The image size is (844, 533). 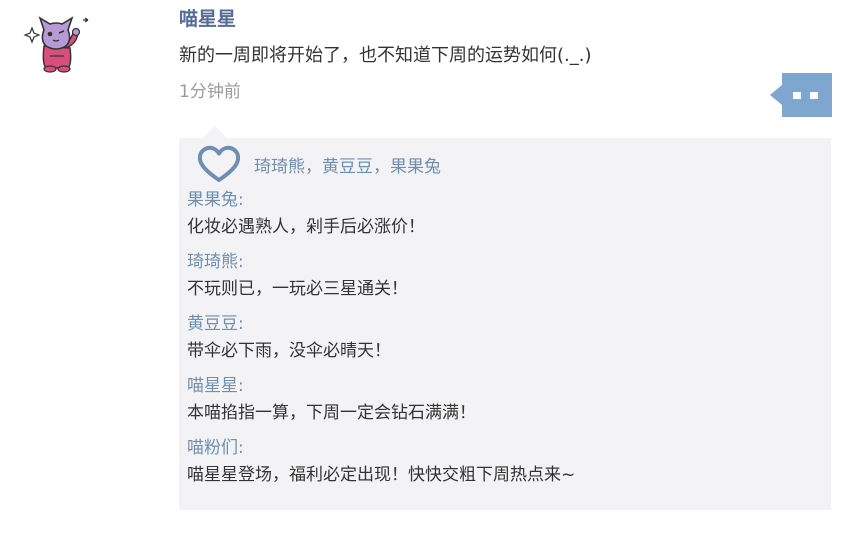 I want to click on comment-item: 喵粉们: 喵星星登场，福利必定出现！快快交粗下周热点来~, so click(x=502, y=467).